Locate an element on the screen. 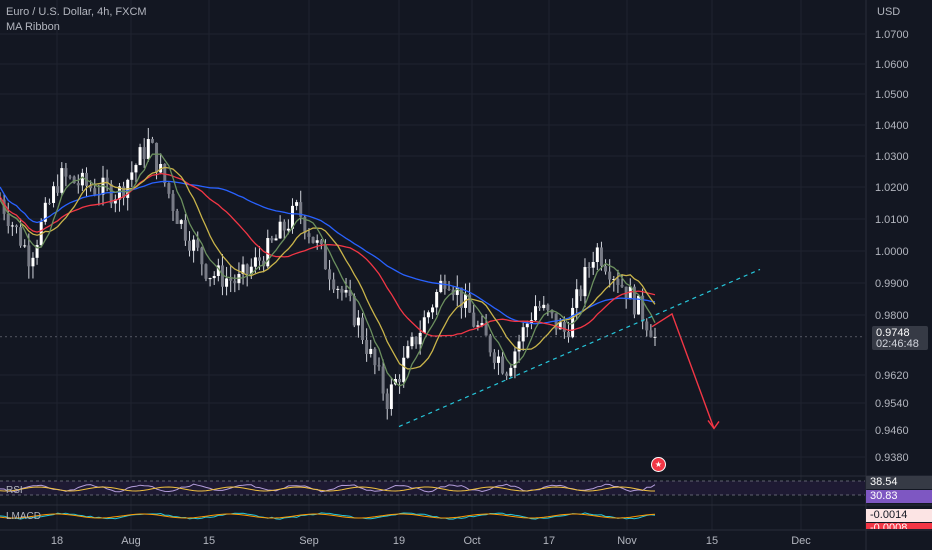  time-tick-4: 19 is located at coordinates (399, 541).